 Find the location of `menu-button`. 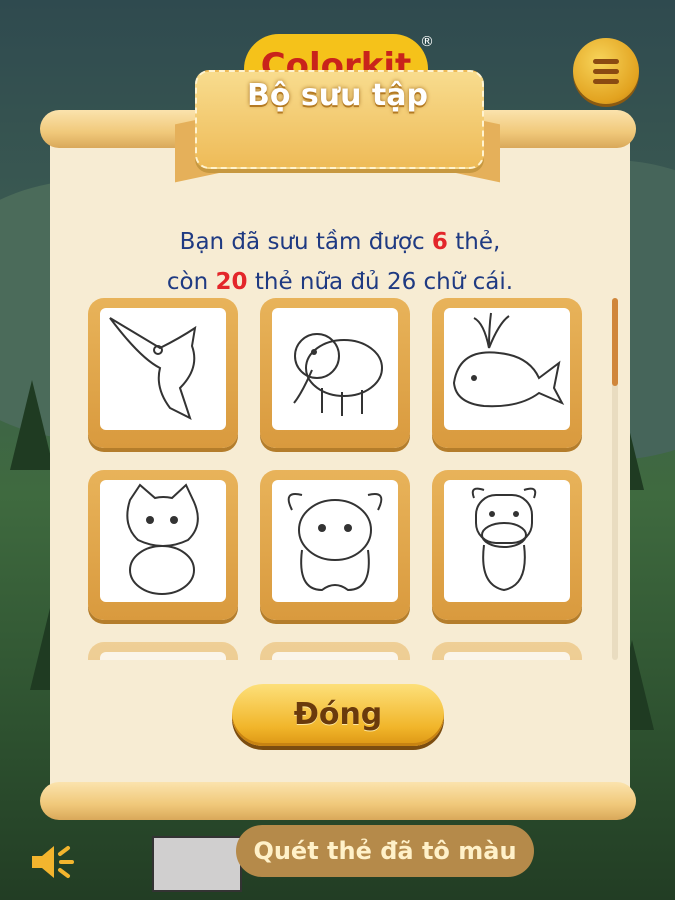

menu-button is located at coordinates (606, 71).